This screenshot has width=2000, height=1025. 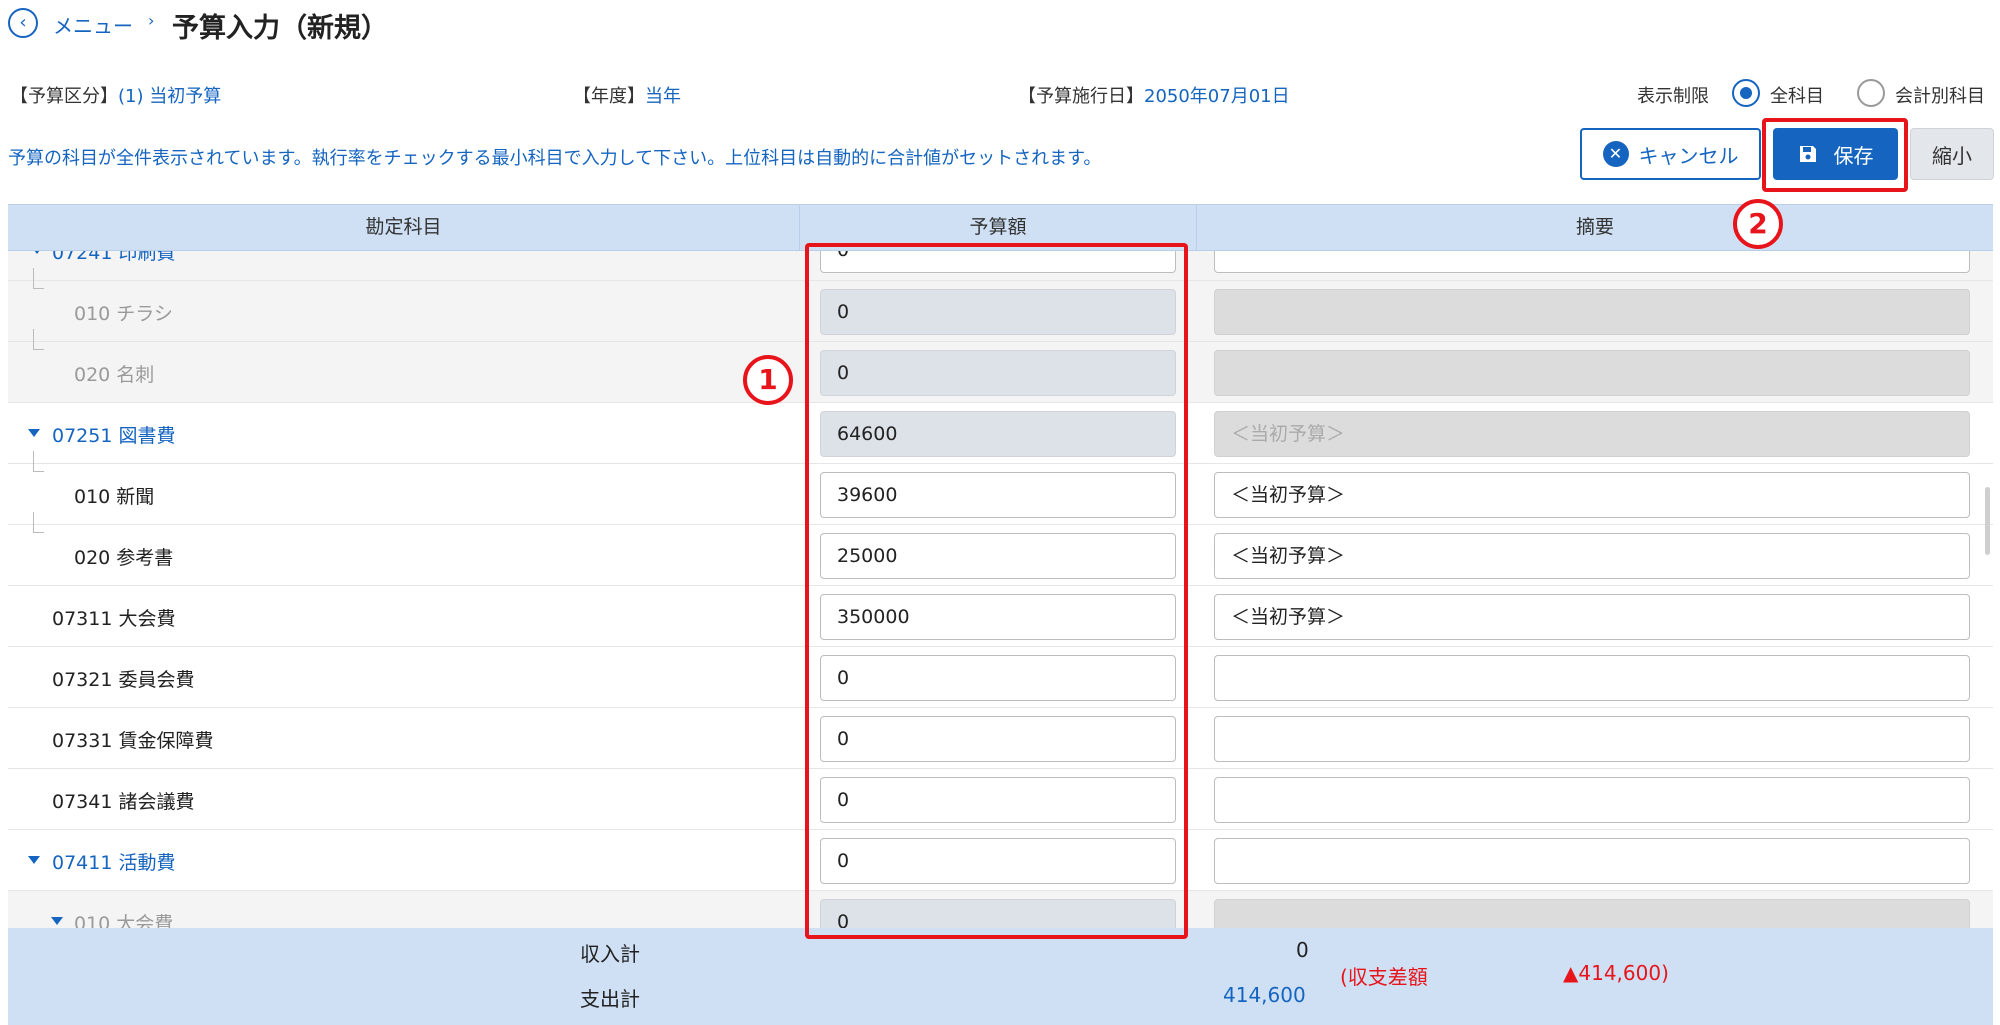 I want to click on page-title: 予算入力（新規）, so click(x=280, y=28).